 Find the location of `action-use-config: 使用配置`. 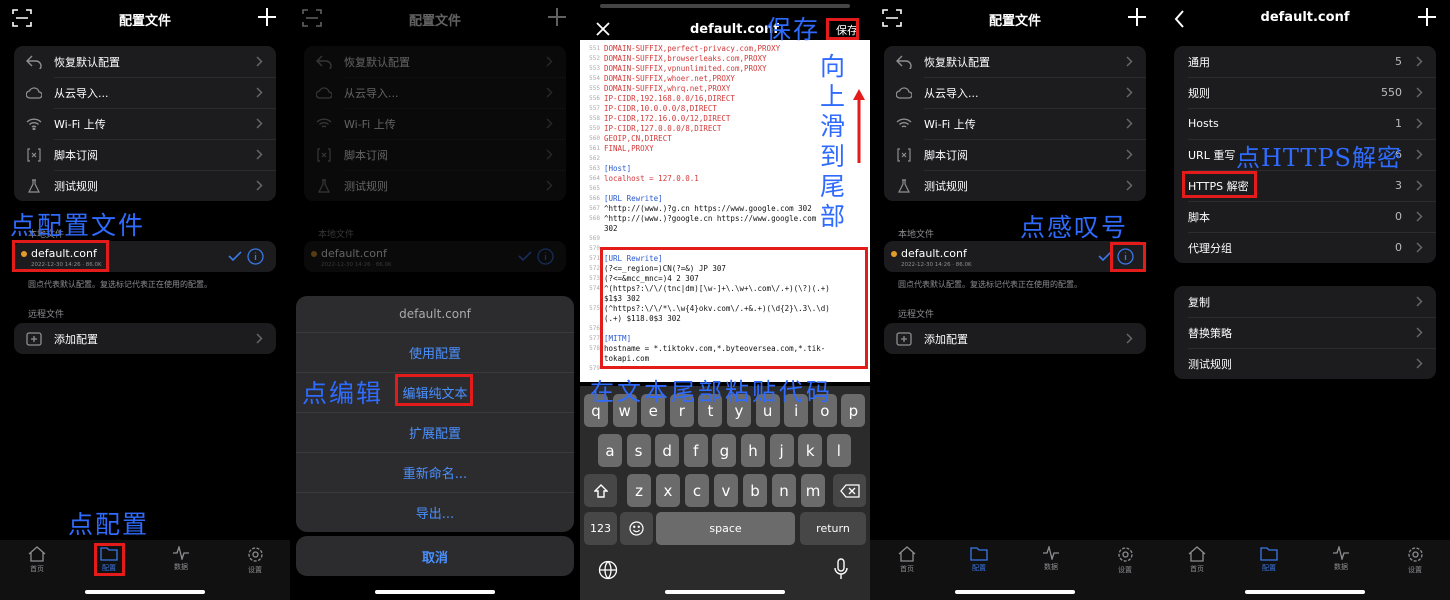

action-use-config: 使用配置 is located at coordinates (435, 352).